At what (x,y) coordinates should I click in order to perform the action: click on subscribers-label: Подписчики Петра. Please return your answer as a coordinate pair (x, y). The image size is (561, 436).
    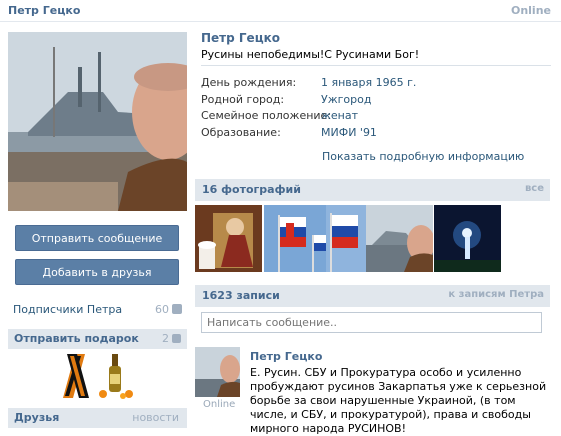
    Looking at the image, I should click on (67, 309).